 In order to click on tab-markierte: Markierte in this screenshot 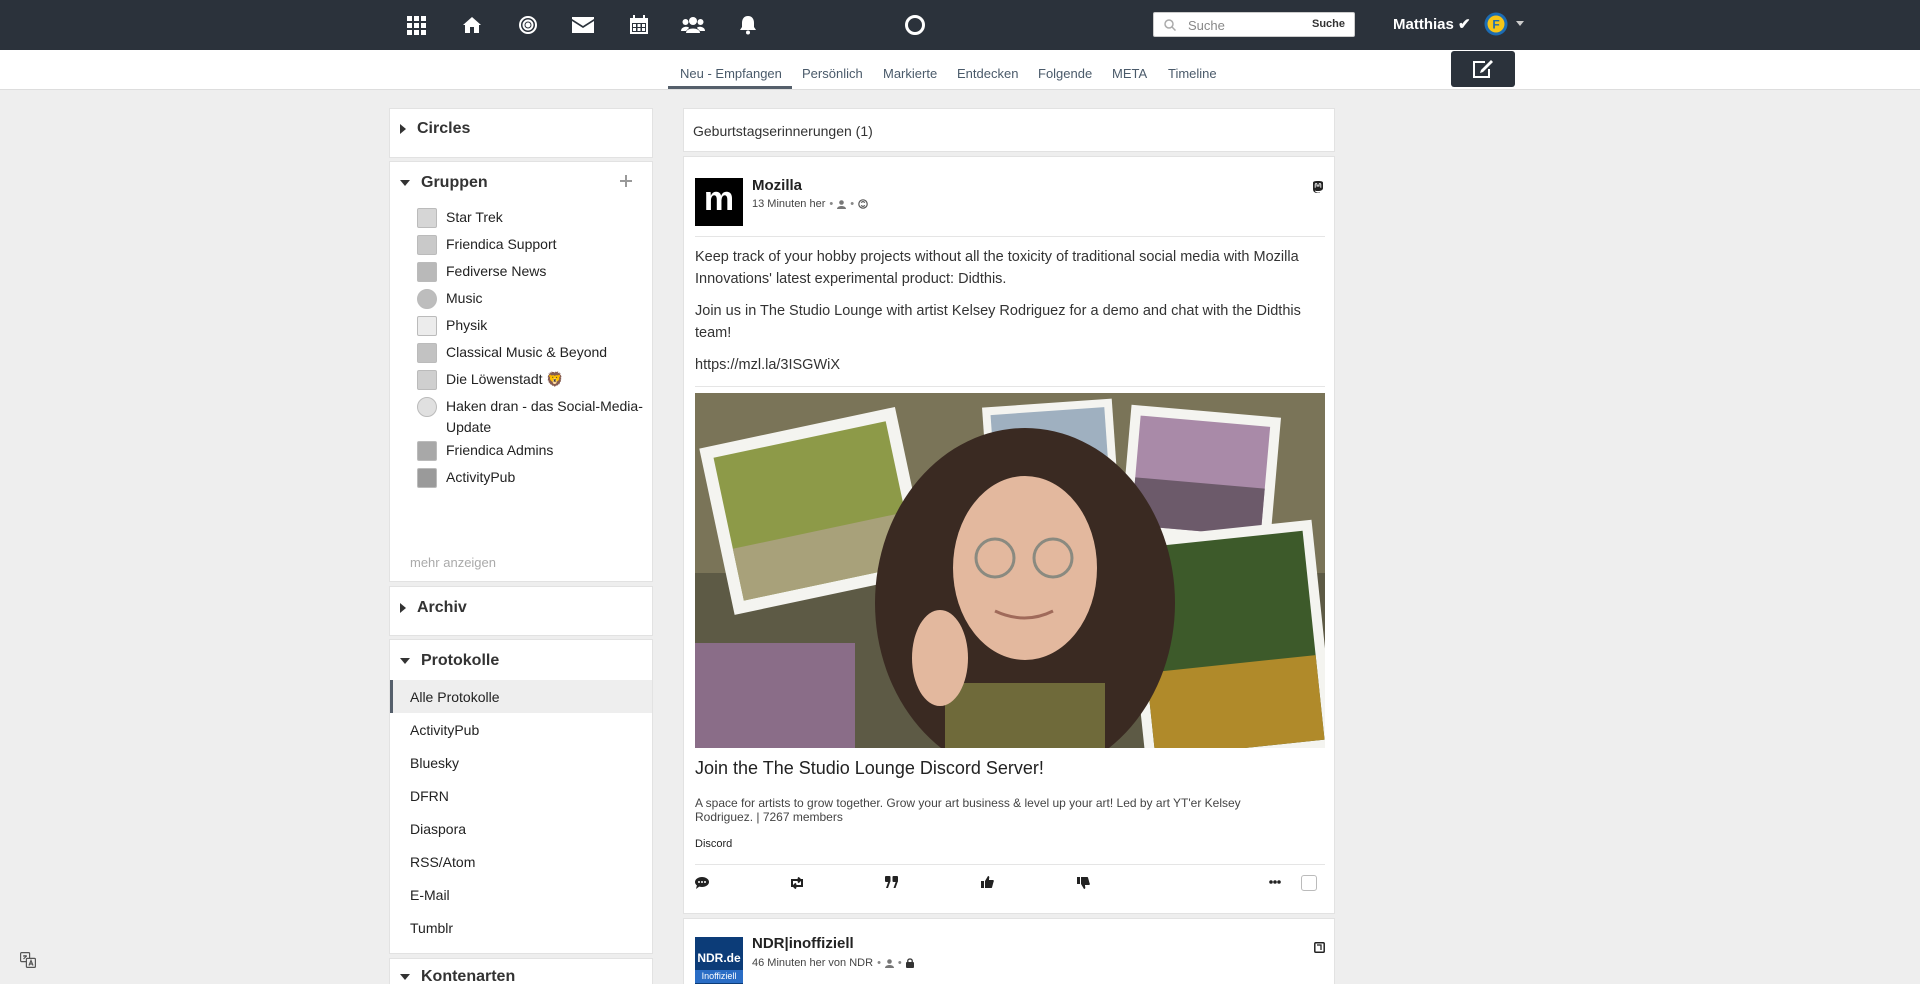, I will do `click(910, 73)`.